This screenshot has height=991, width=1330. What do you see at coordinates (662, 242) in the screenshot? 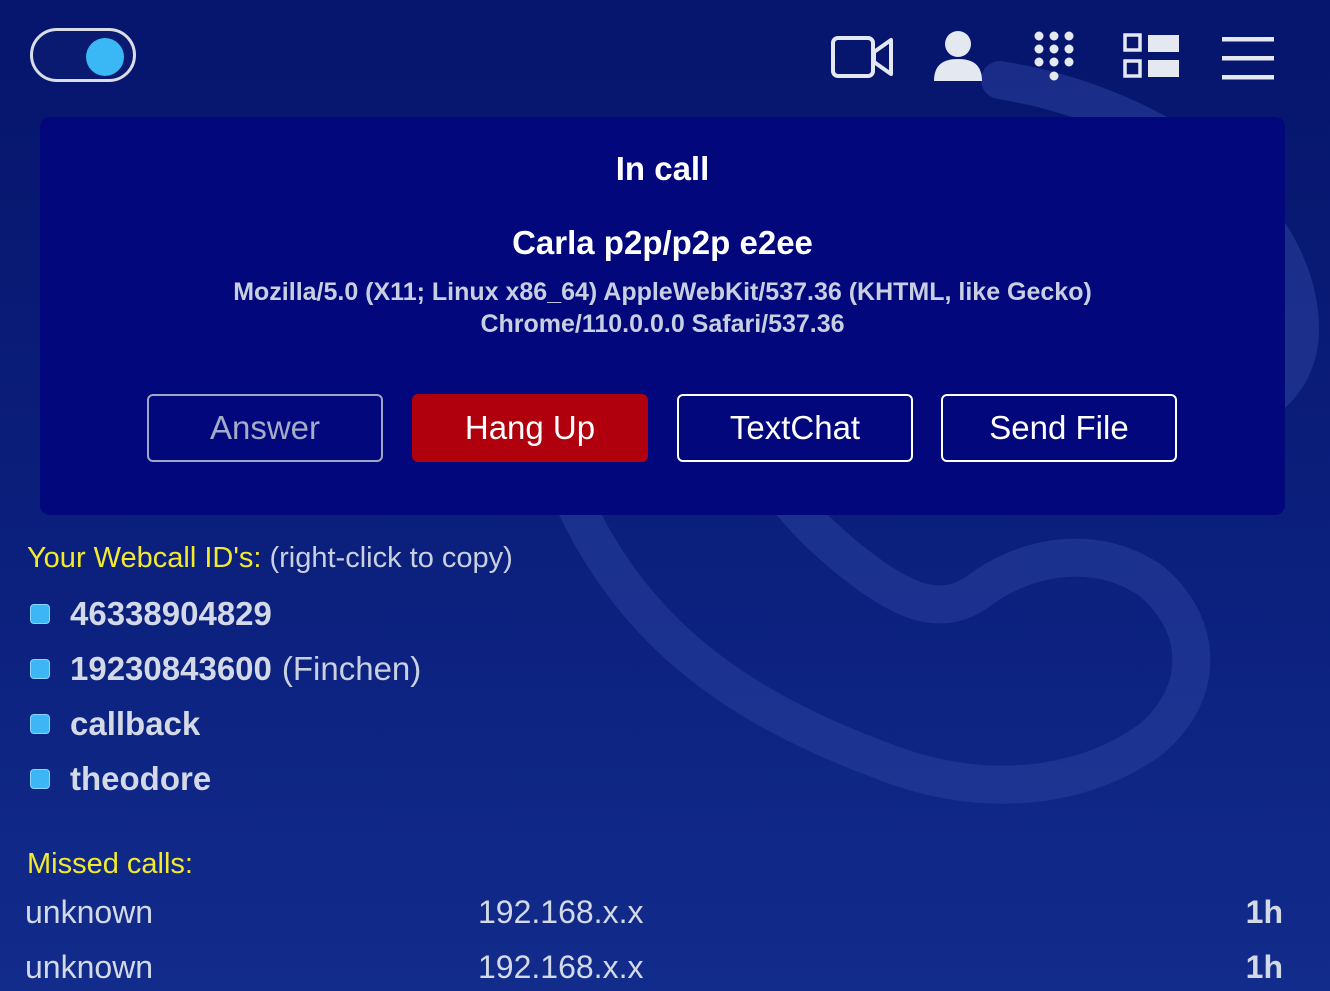
I see `peer-name: Carla p2p/p2p e2ee` at bounding box center [662, 242].